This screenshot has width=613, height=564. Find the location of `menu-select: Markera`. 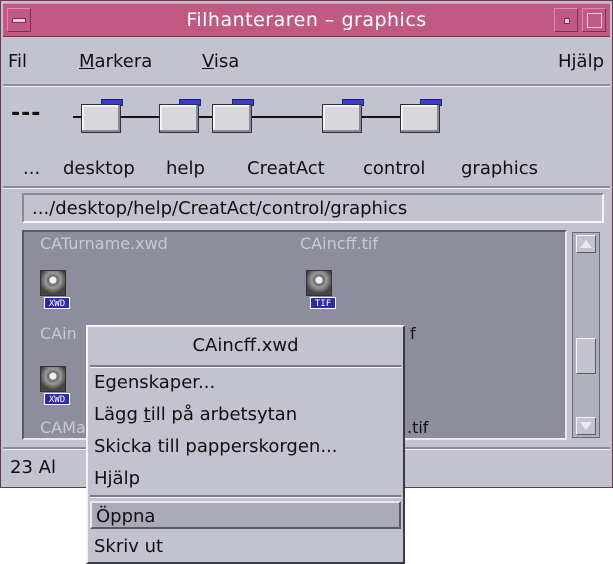

menu-select: Markera is located at coordinates (115, 61).